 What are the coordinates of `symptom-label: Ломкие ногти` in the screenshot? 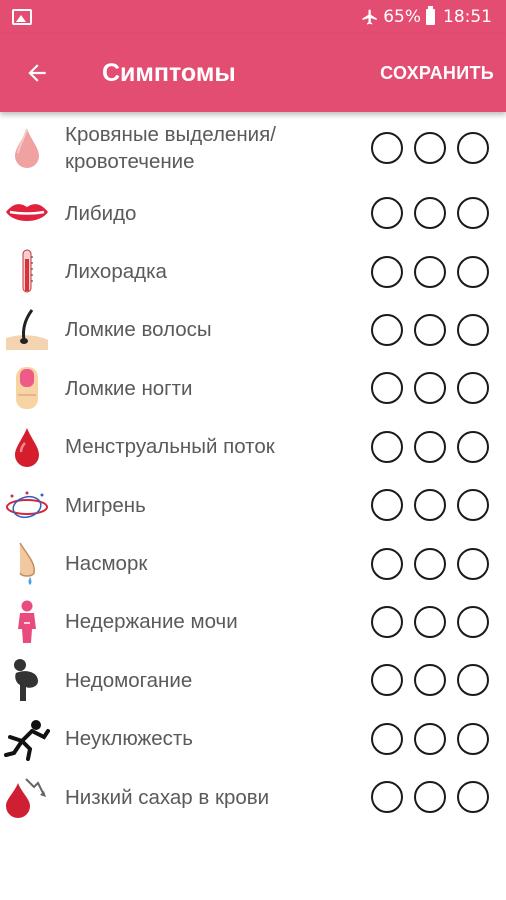 It's located at (129, 388).